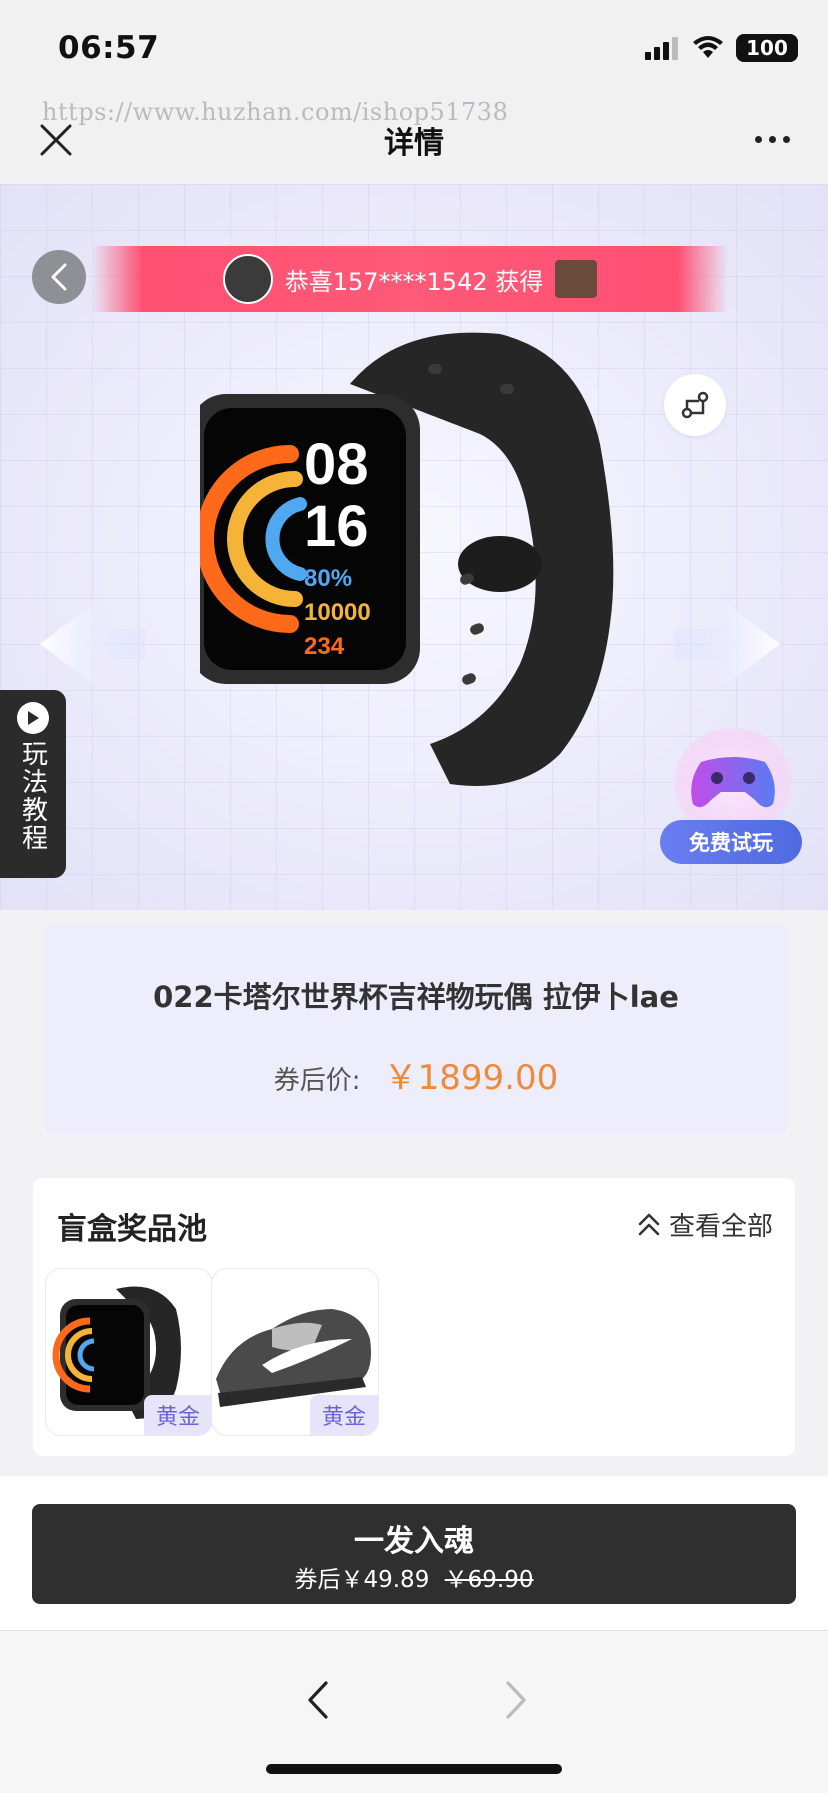 The width and height of the screenshot is (828, 1793). I want to click on battery-indicator: 100, so click(767, 48).